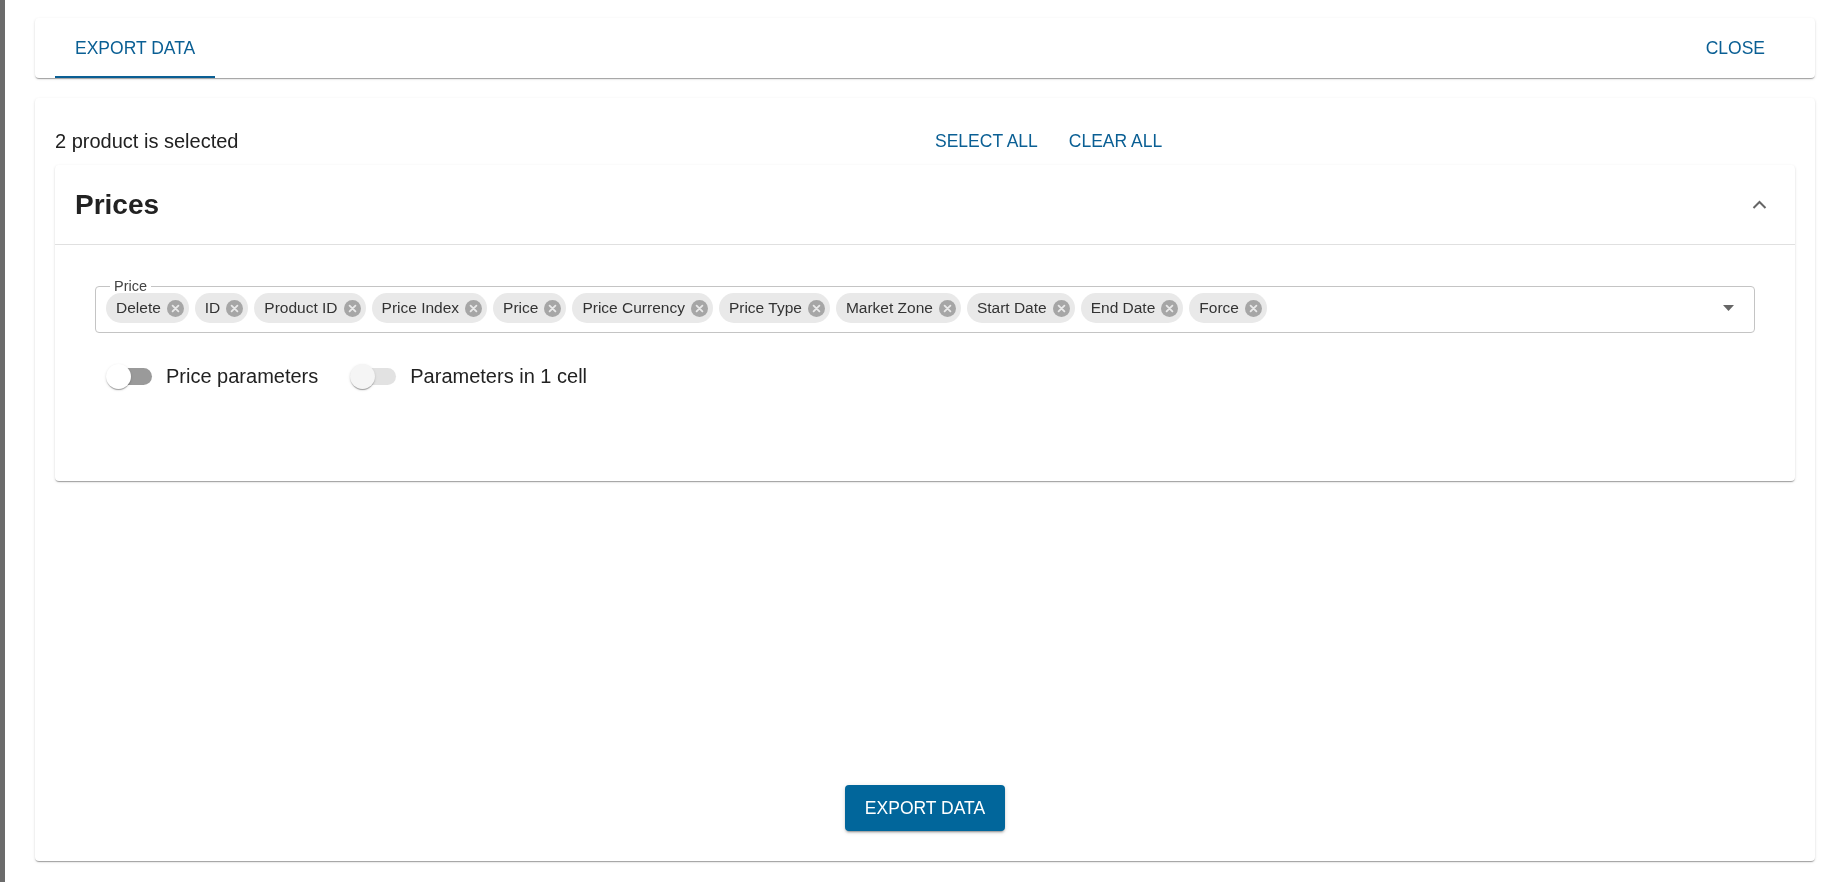  I want to click on caret-down-icon, so click(1728, 308).